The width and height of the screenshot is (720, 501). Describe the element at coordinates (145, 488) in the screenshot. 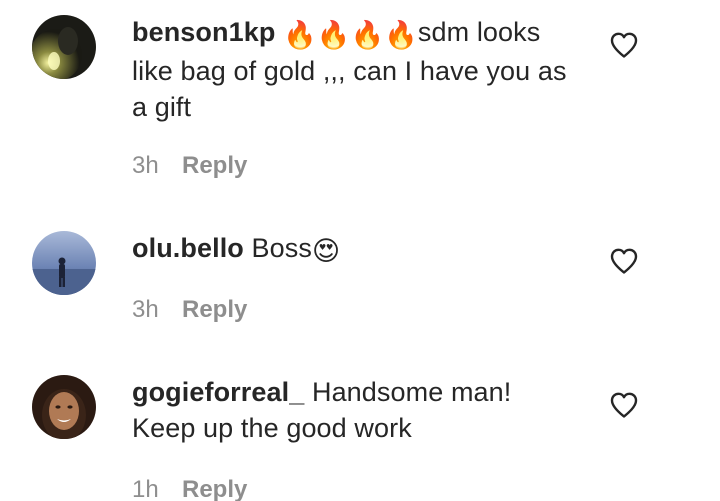

I see `comment-time: 1h` at that location.